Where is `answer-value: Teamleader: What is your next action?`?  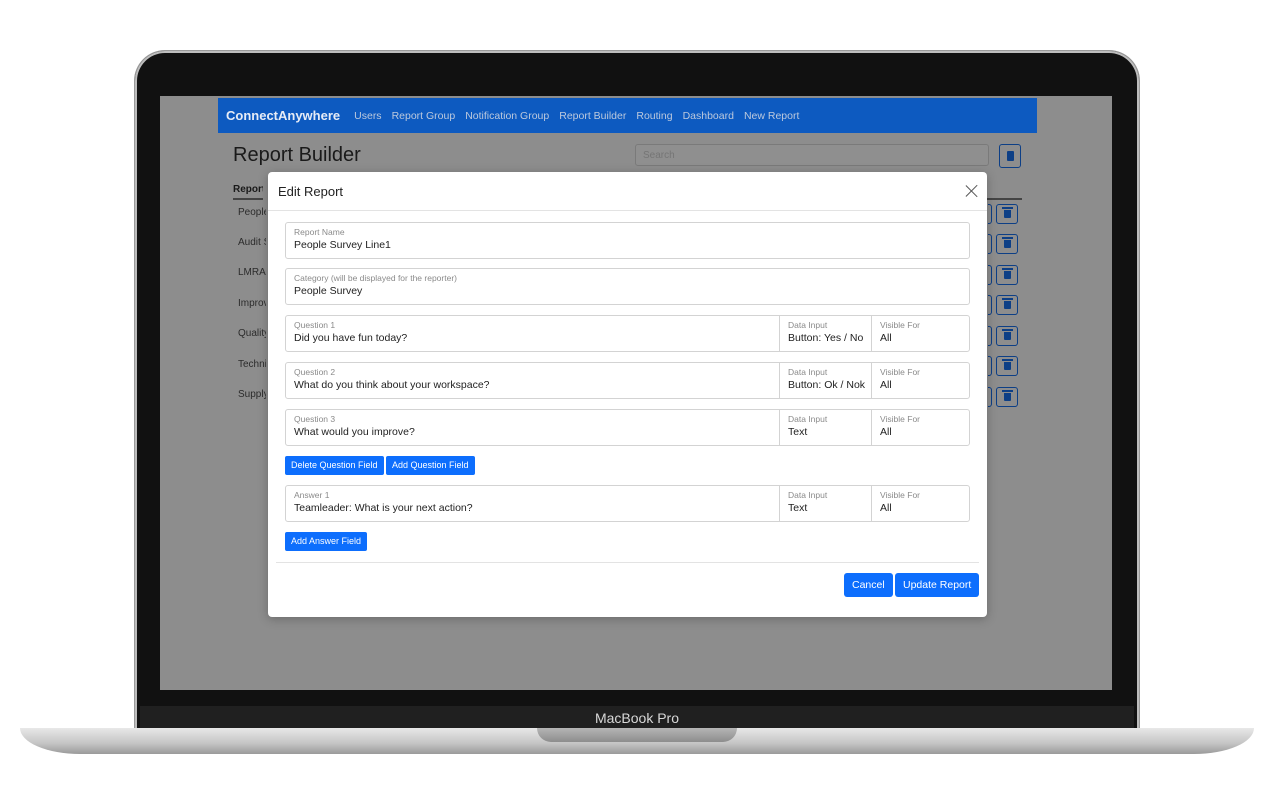 answer-value: Teamleader: What is your next action? is located at coordinates (532, 508).